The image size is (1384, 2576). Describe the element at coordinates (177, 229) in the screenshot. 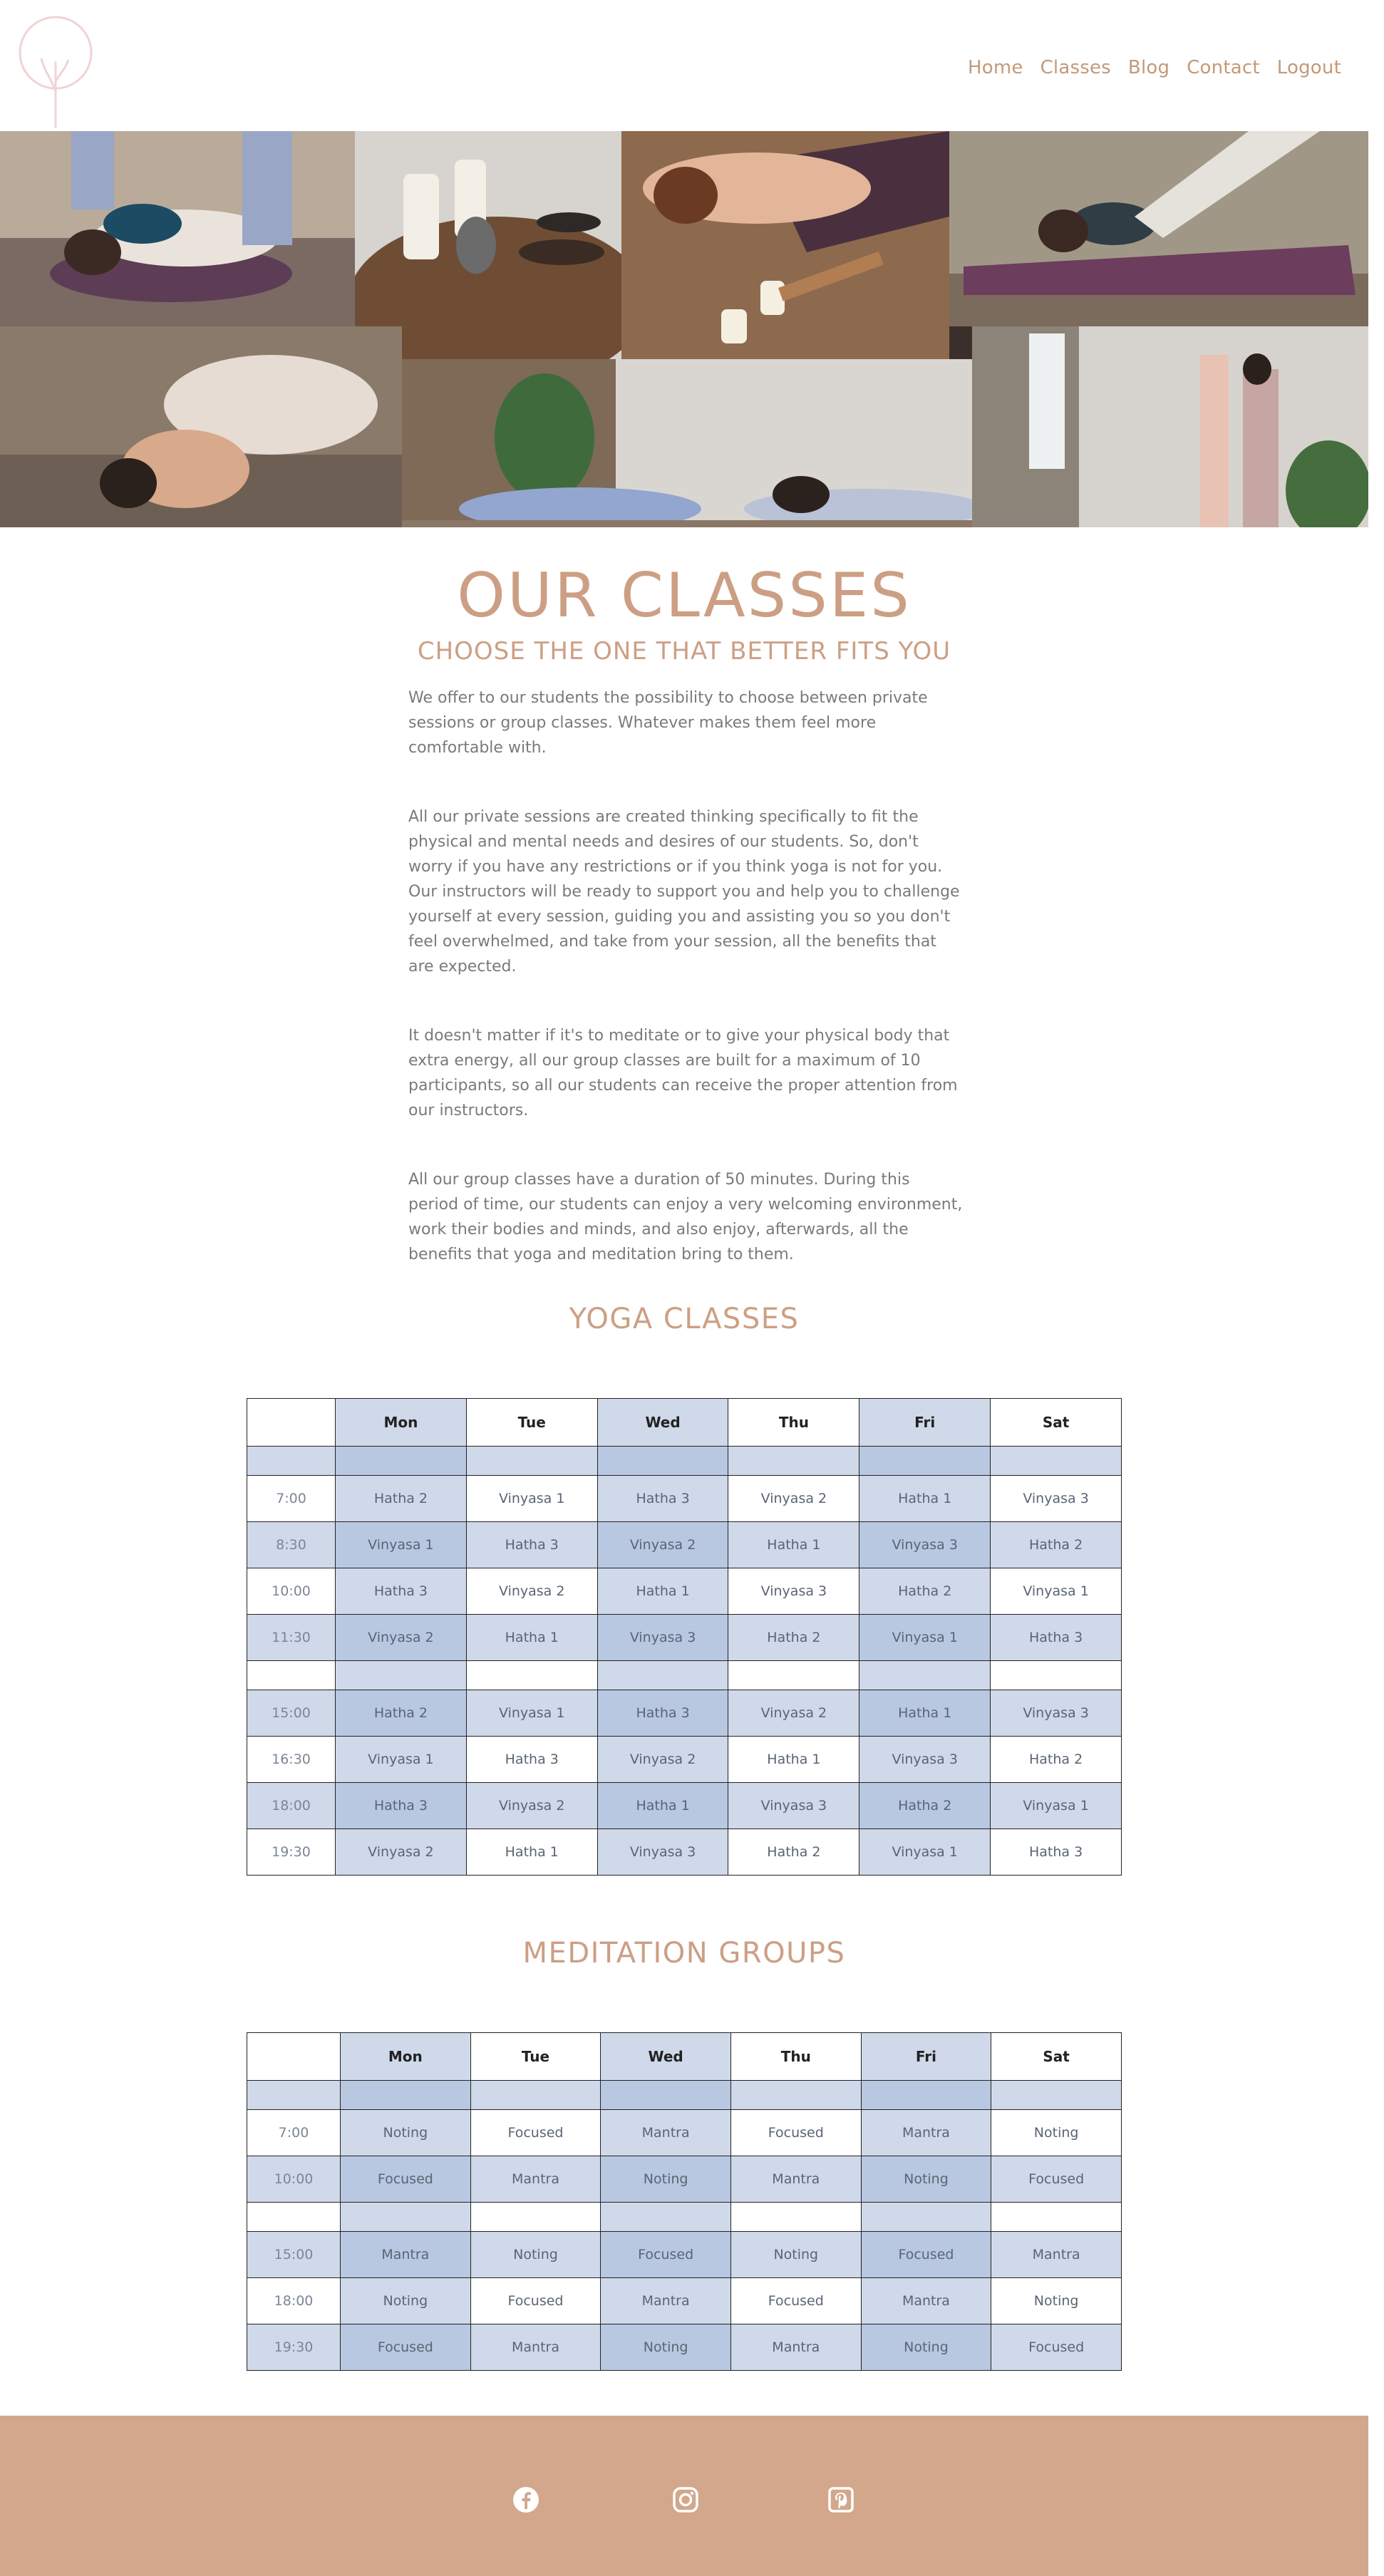

I see `photo-stretch-assist` at that location.